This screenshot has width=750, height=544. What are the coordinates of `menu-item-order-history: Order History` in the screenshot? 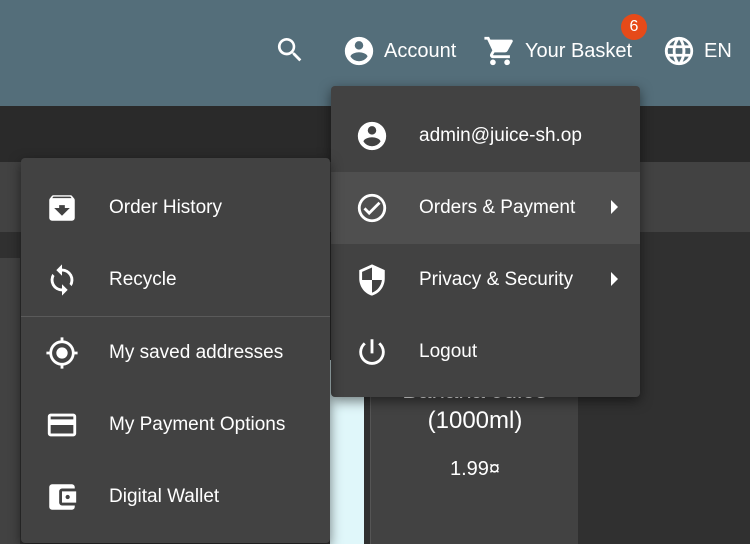 It's located at (175, 208).